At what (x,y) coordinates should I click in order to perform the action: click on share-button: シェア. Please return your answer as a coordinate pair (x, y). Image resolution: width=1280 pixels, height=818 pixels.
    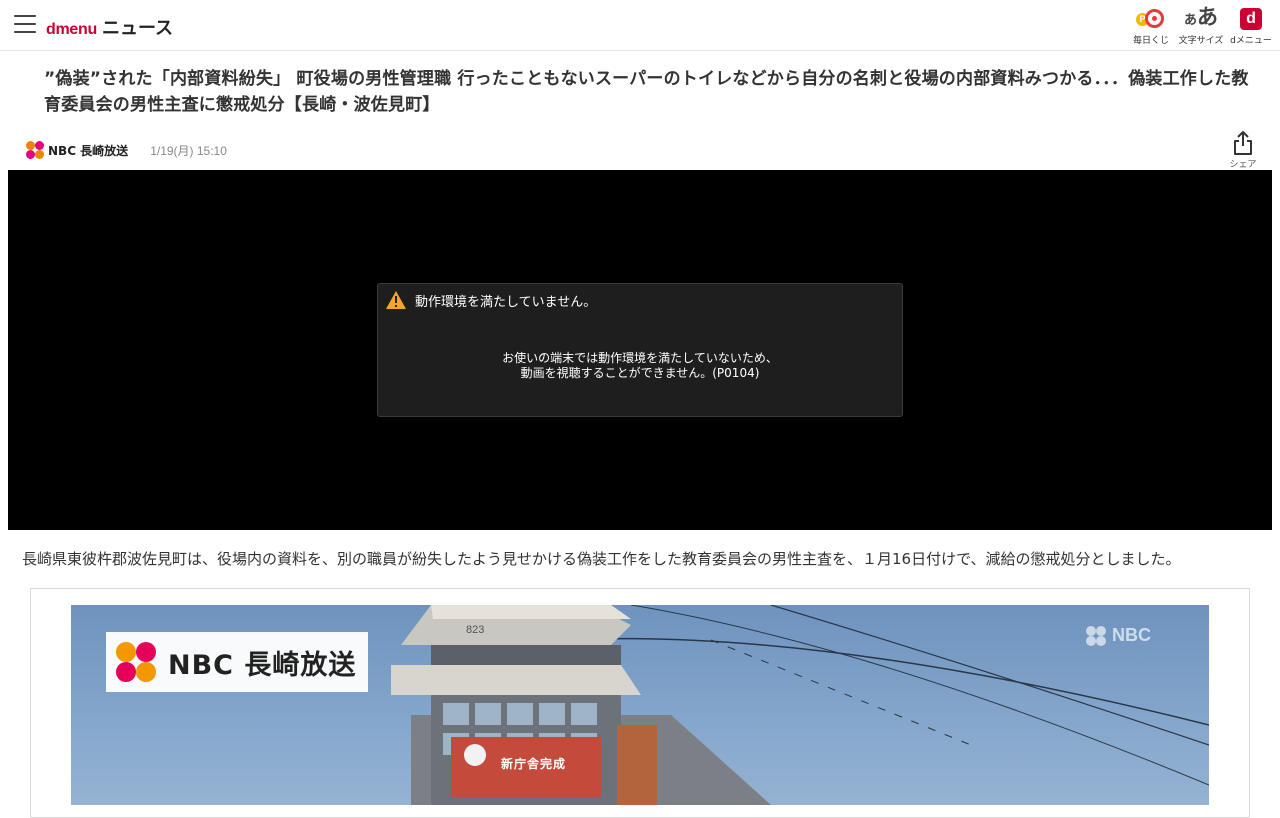
    Looking at the image, I should click on (1243, 150).